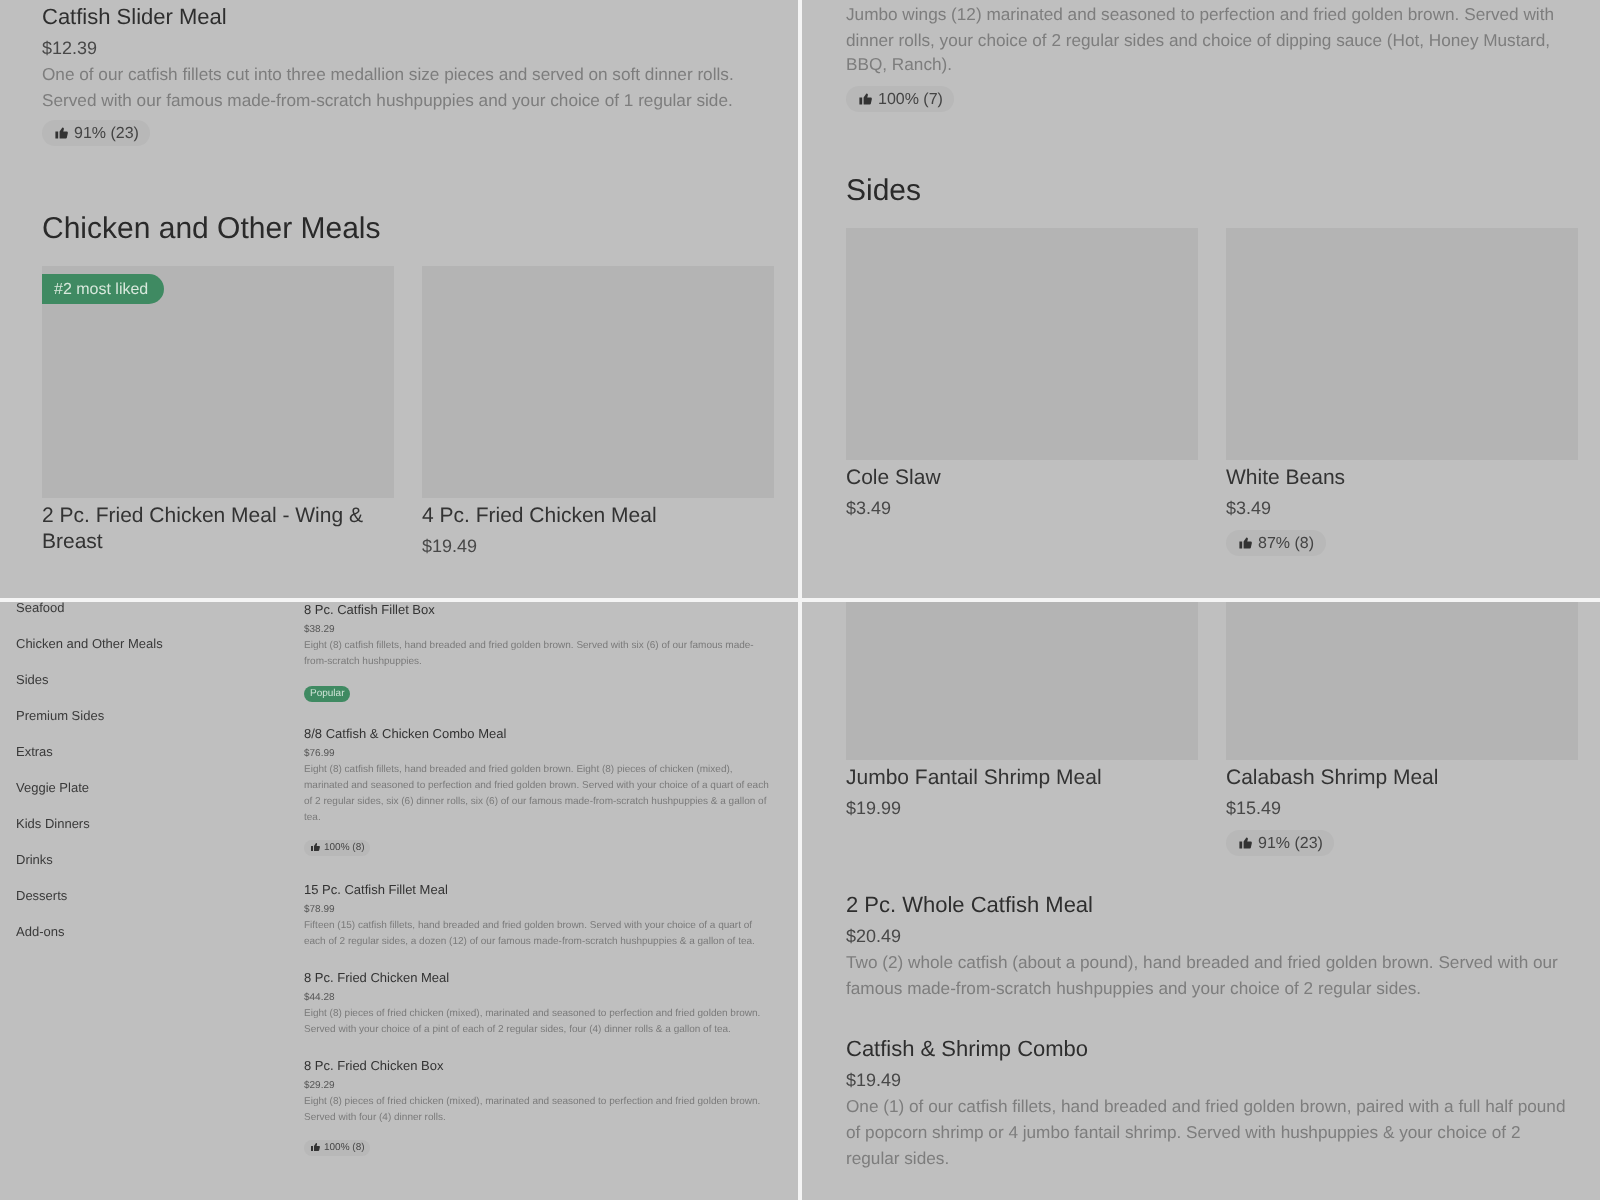  I want to click on most-liked-badge: #2 most liked, so click(103, 289).